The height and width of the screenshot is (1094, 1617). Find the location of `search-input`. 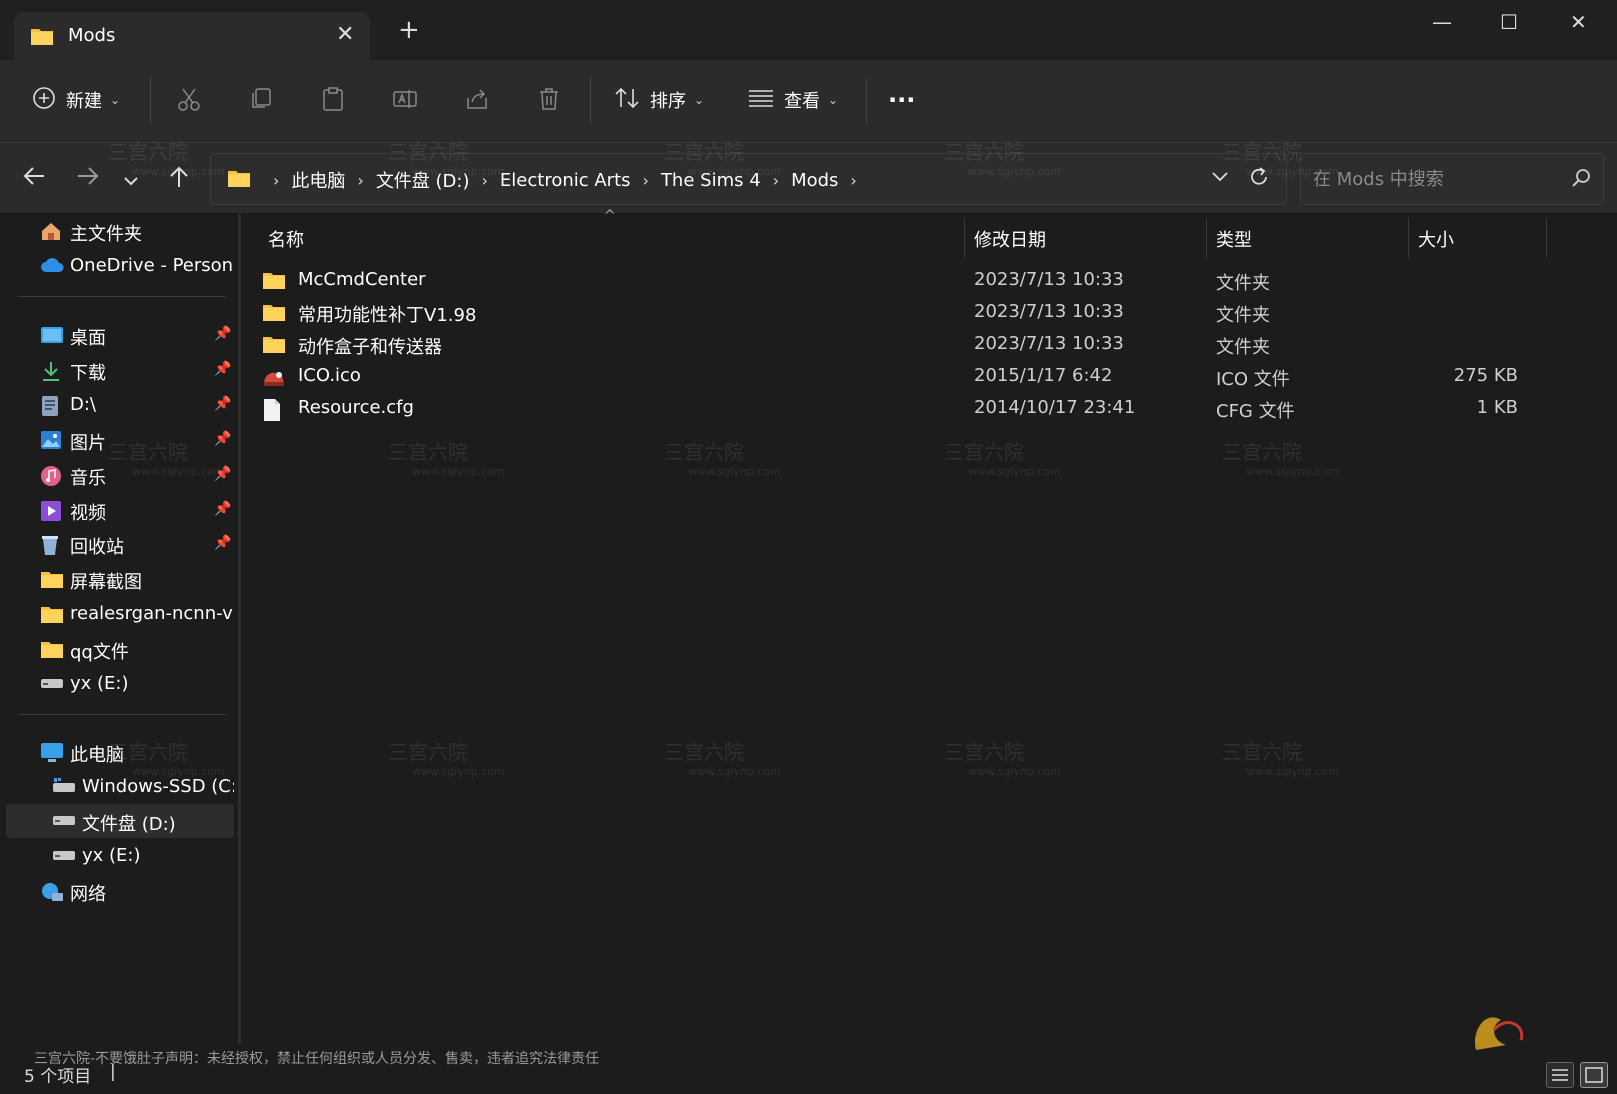

search-input is located at coordinates (1433, 179).